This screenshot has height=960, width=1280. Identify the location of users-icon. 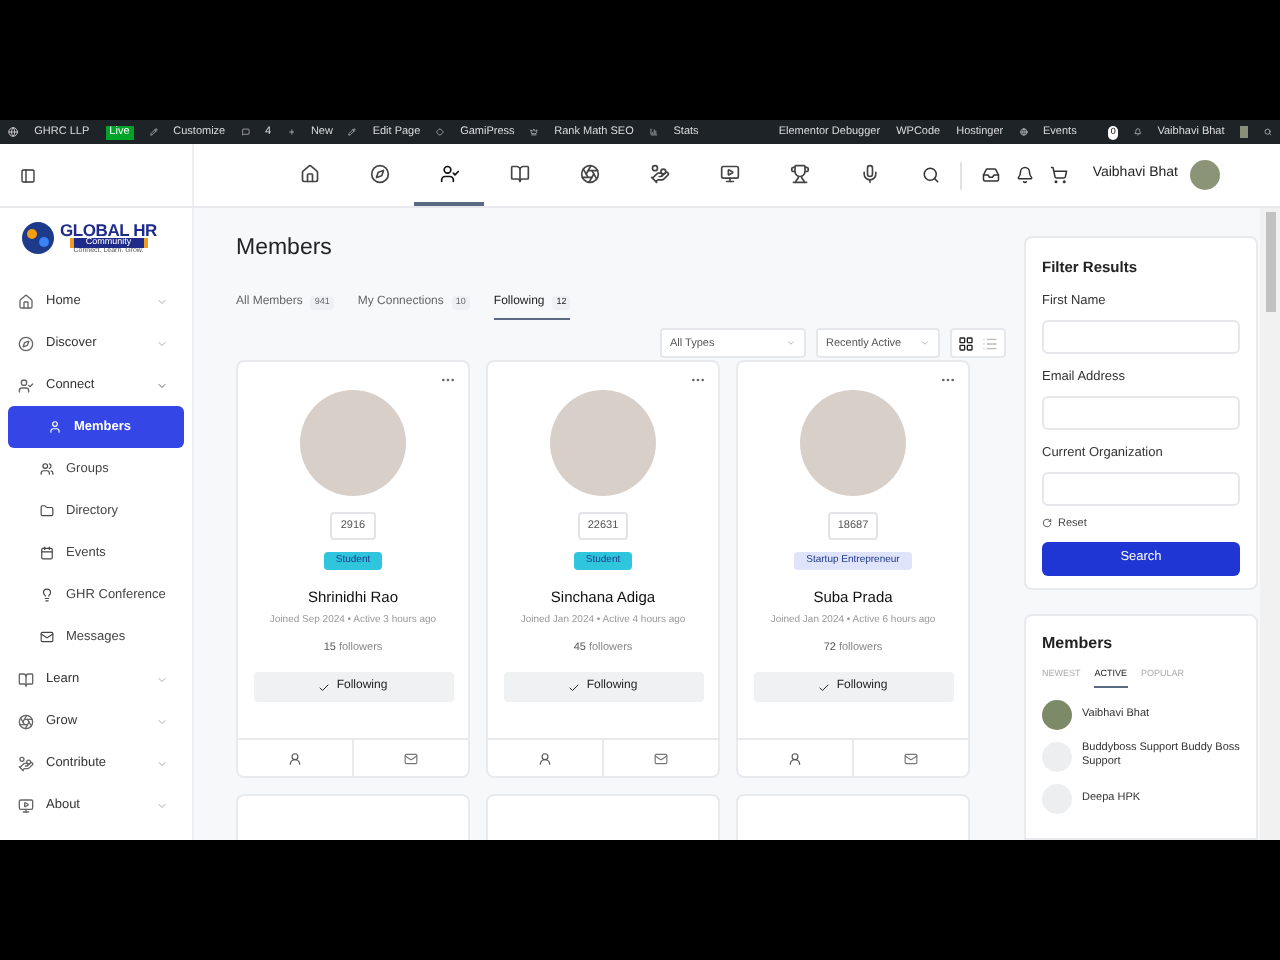
(47, 469).